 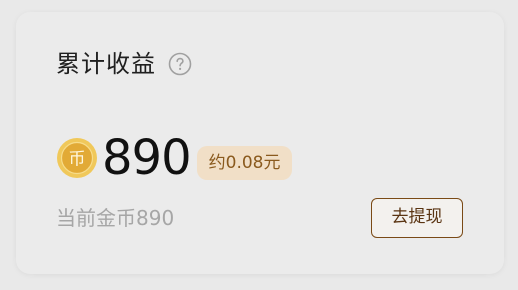 I want to click on svg-text: 币, so click(x=77, y=160).